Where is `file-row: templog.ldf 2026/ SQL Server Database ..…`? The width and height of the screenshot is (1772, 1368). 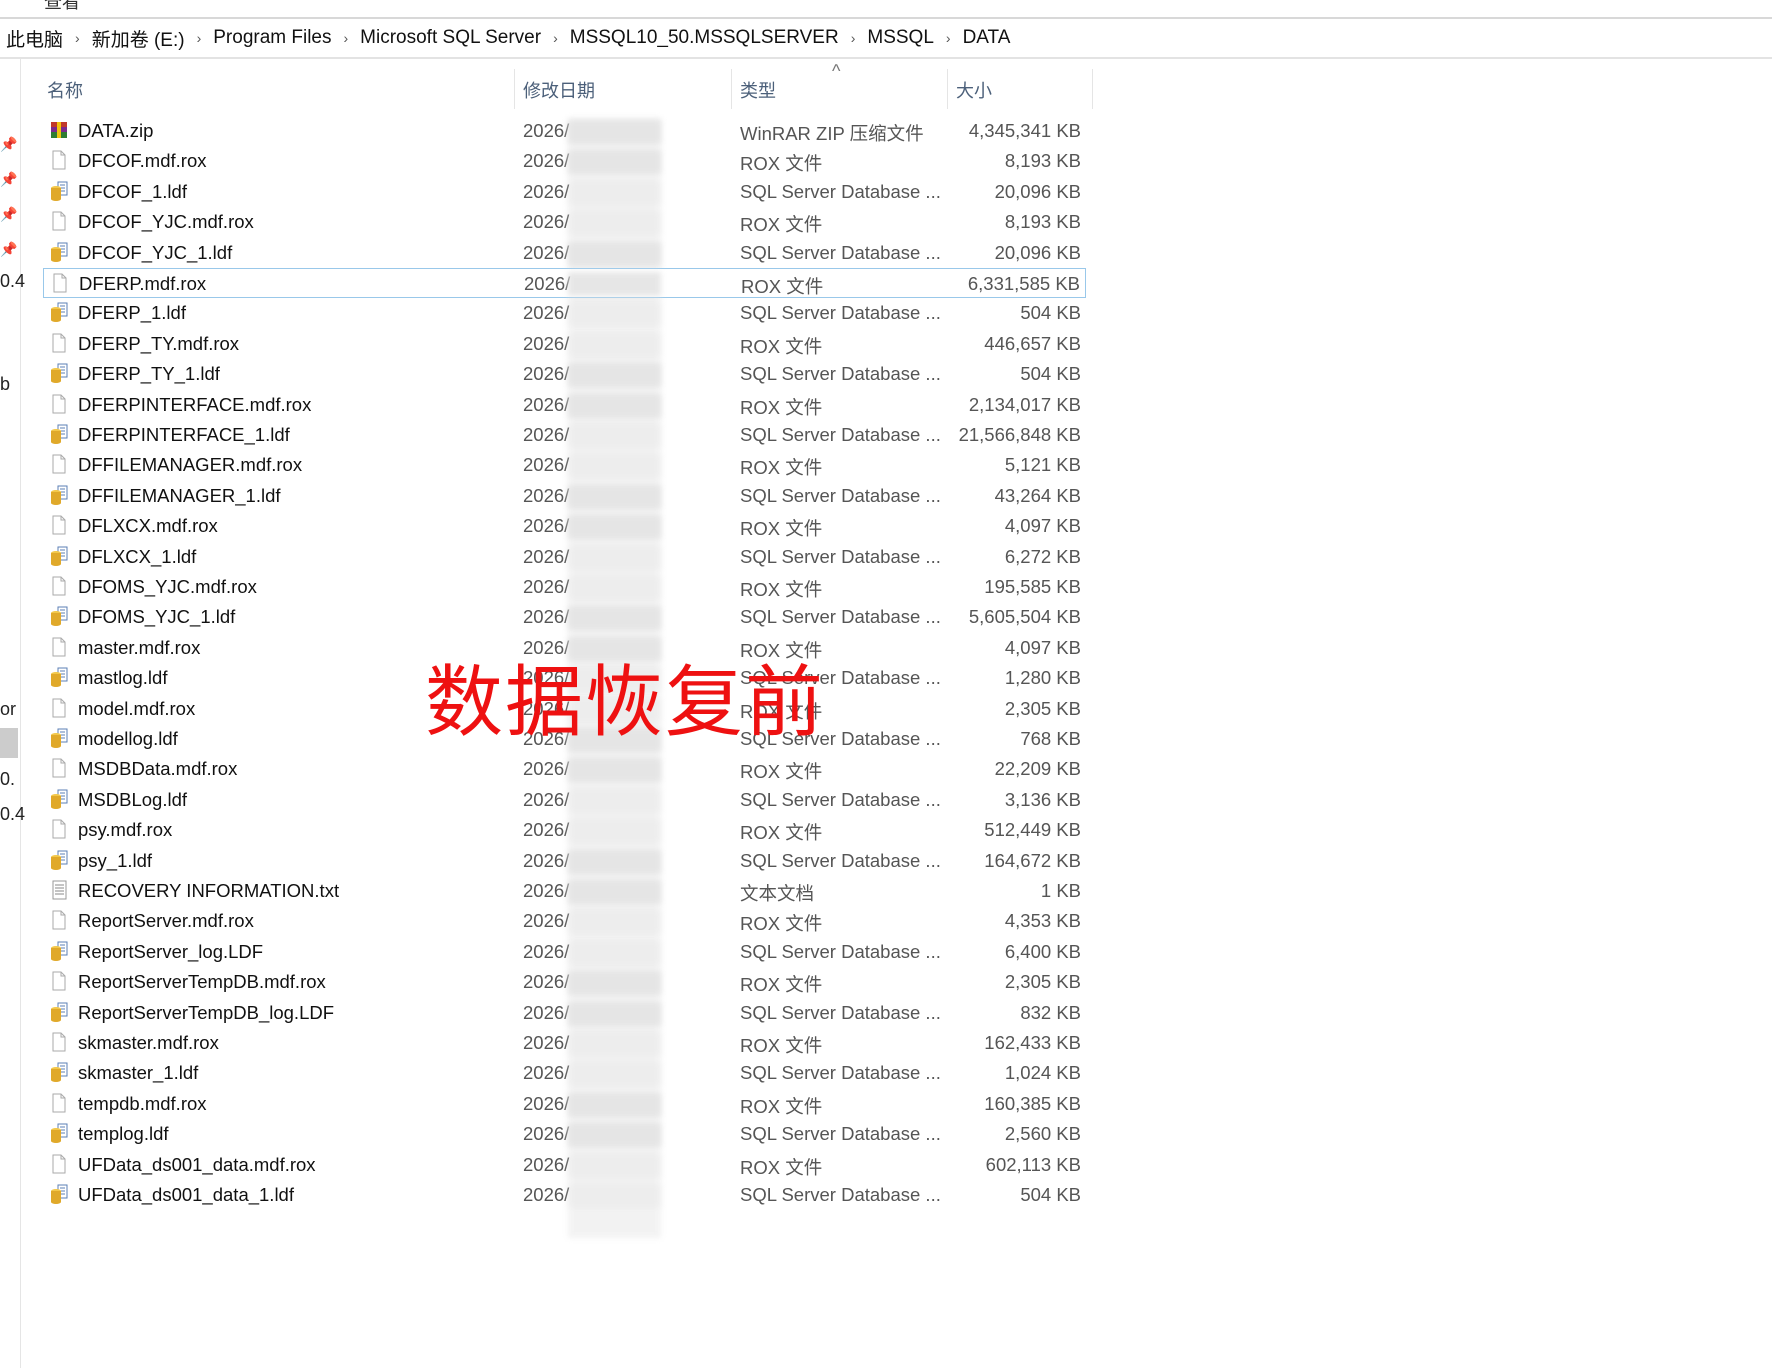 file-row: templog.ldf 2026/ SQL Server Database ..… is located at coordinates (564, 1134).